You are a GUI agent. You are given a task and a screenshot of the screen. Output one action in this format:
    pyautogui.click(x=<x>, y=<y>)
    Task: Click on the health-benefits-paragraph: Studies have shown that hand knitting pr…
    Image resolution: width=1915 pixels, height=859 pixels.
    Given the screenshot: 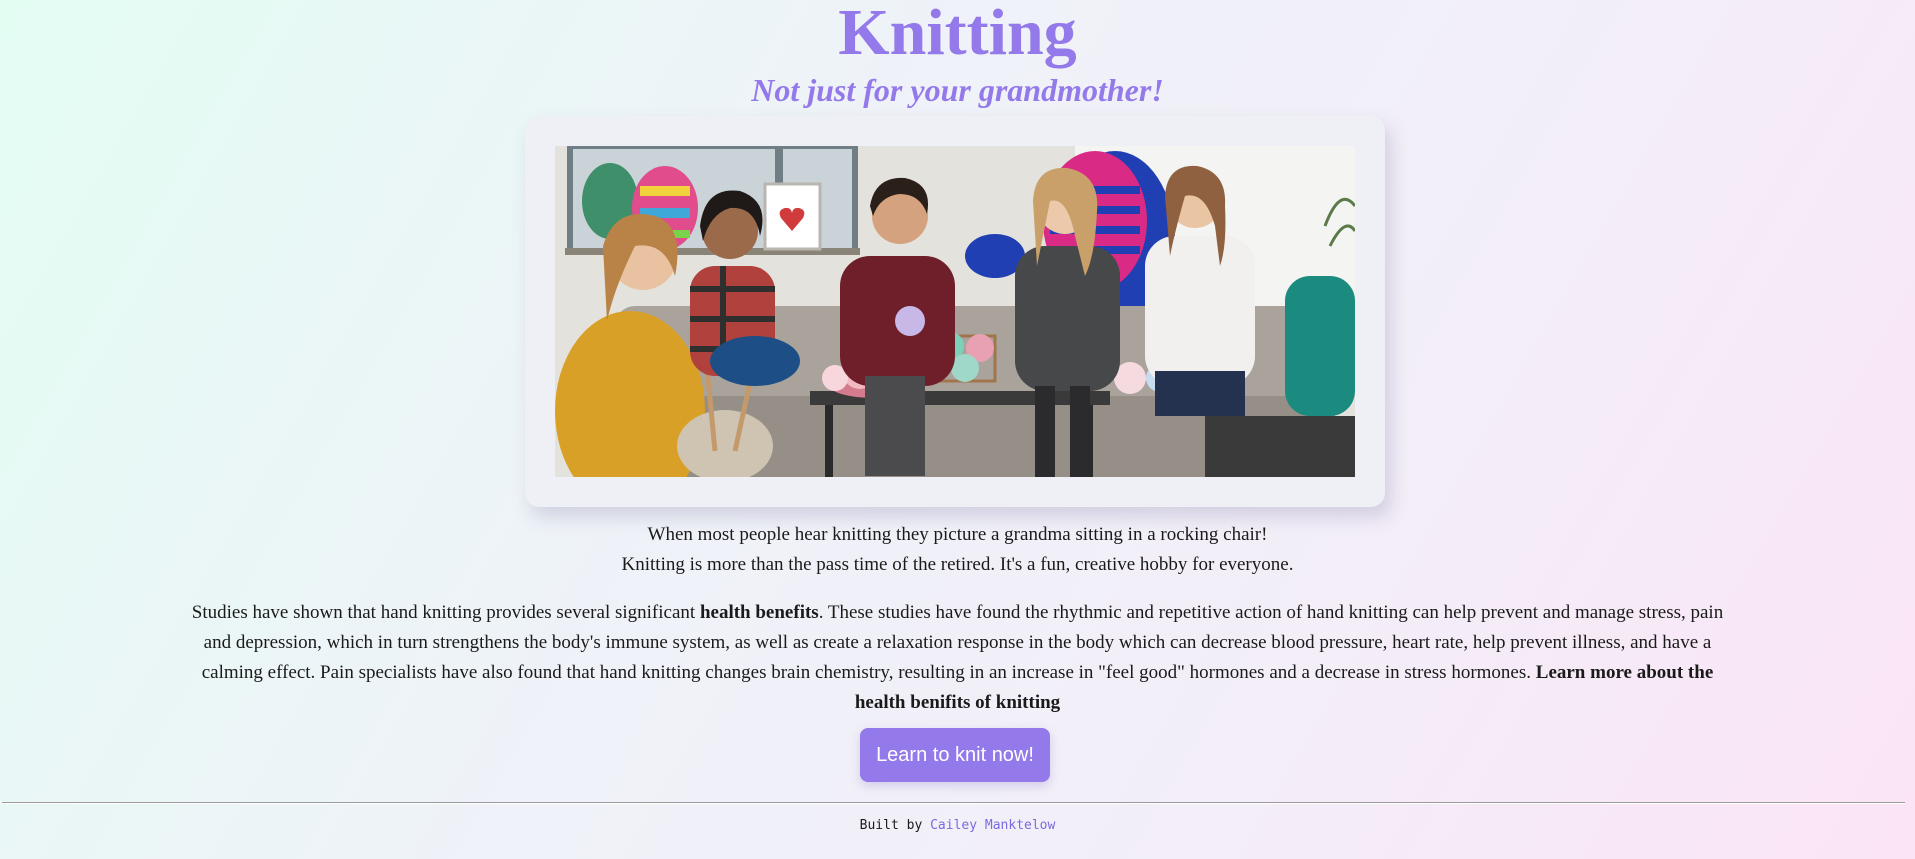 What is the action you would take?
    pyautogui.click(x=957, y=658)
    